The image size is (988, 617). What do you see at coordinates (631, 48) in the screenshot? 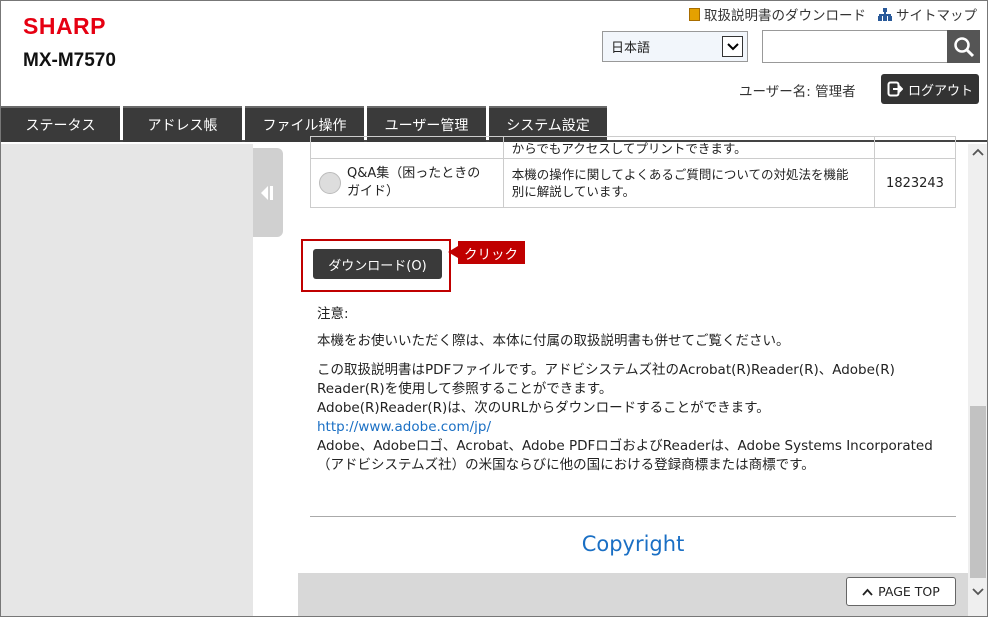
I see `language-value: 日本語` at bounding box center [631, 48].